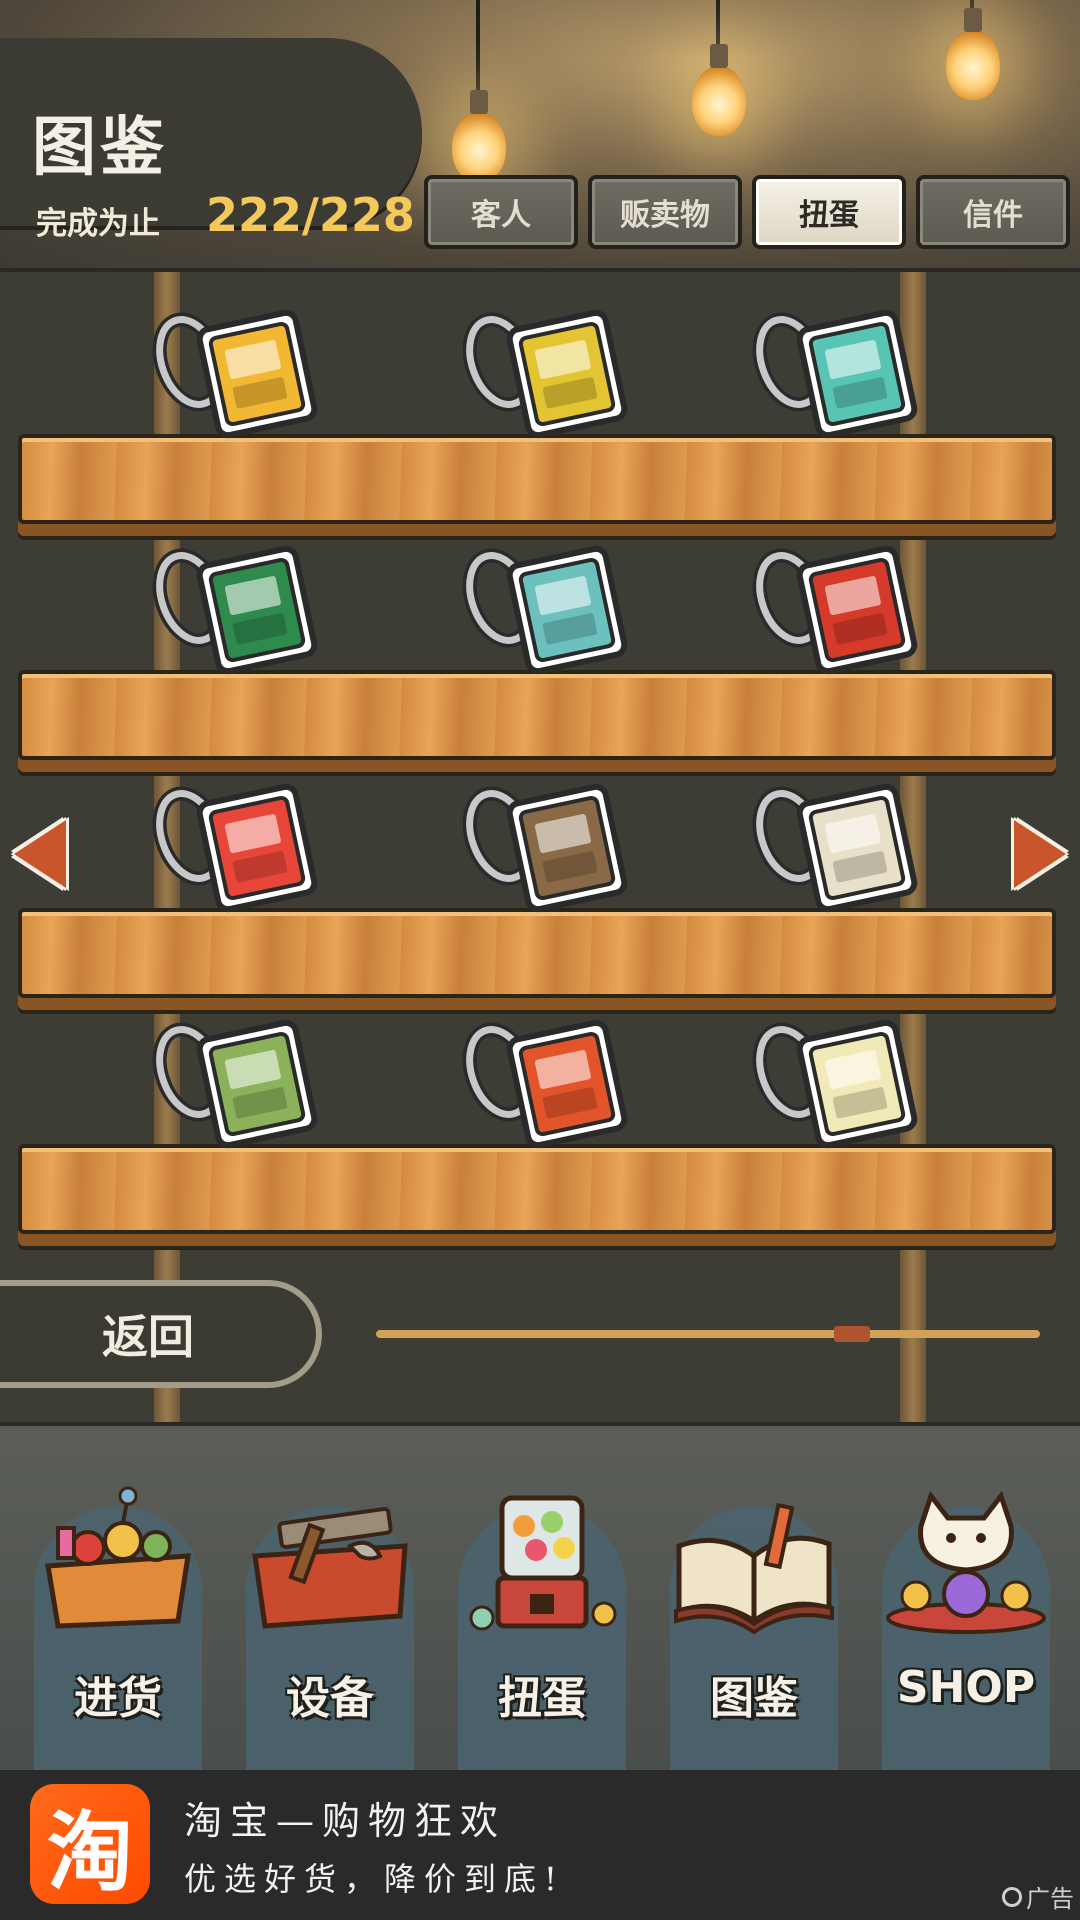 This screenshot has height=1920, width=1080. I want to click on tab-customers: 客人, so click(501, 212).